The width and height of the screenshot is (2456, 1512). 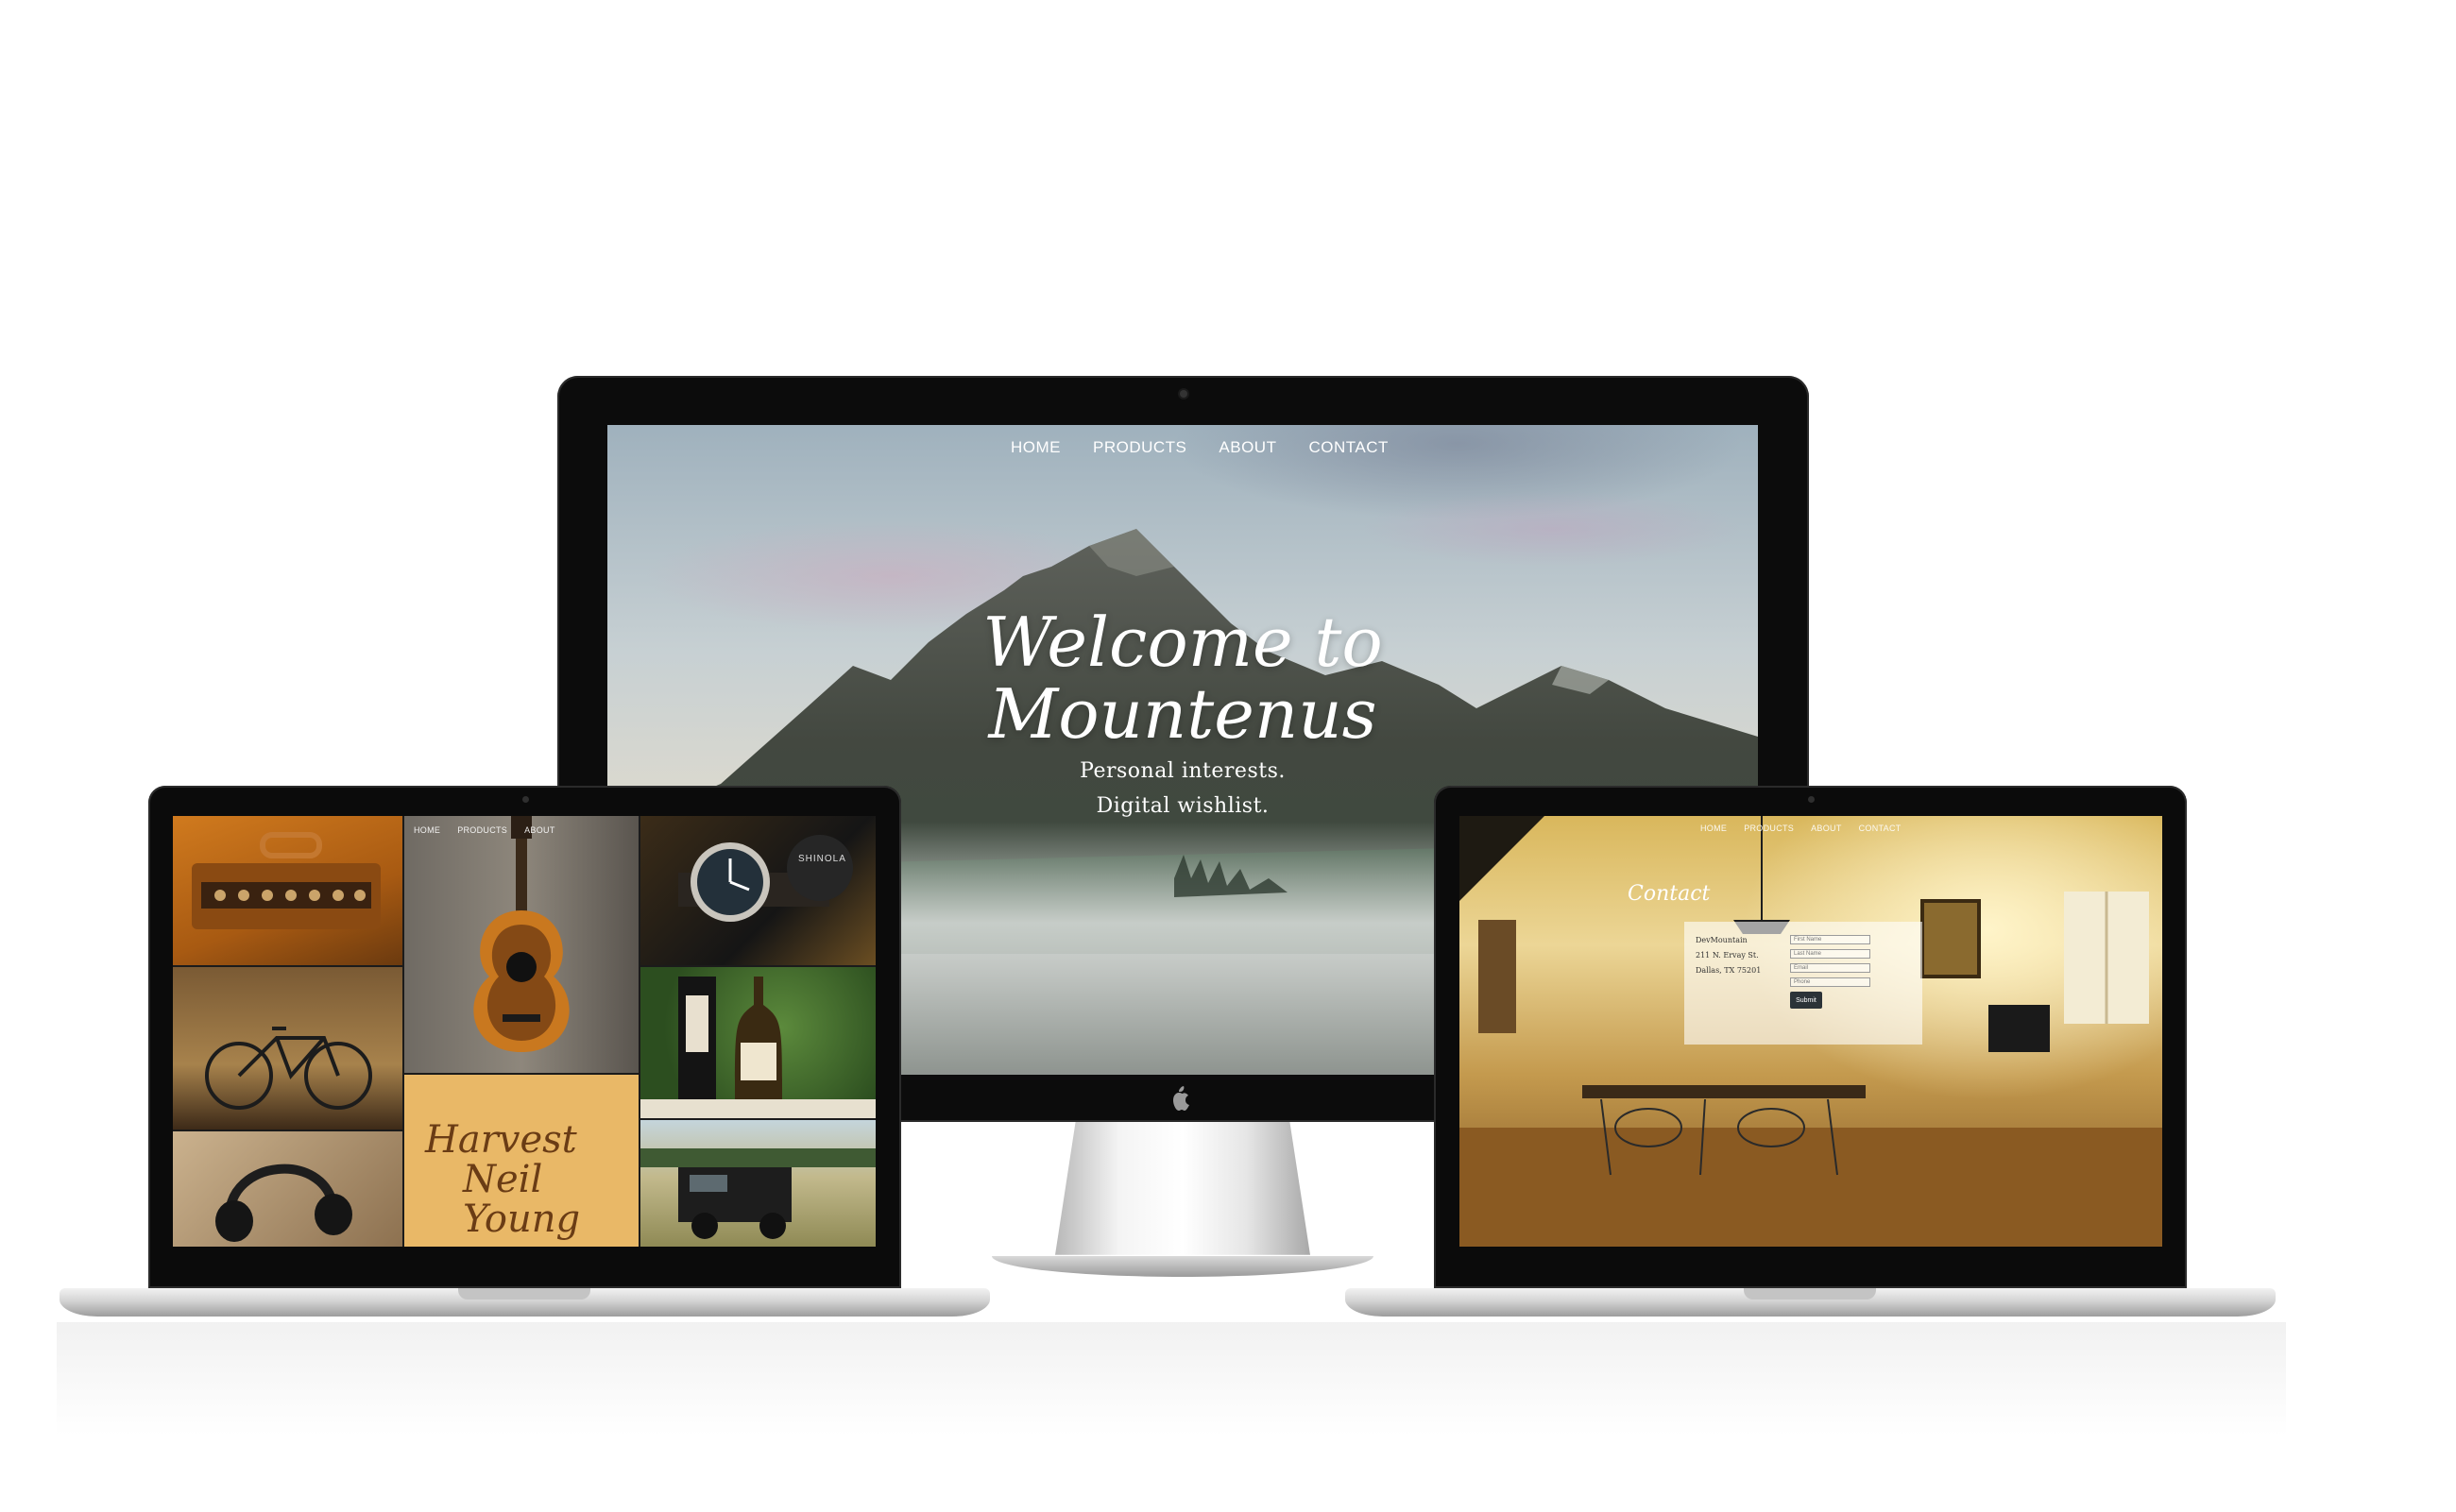 I want to click on product-tile-watch: SHINOLA, so click(x=758, y=890).